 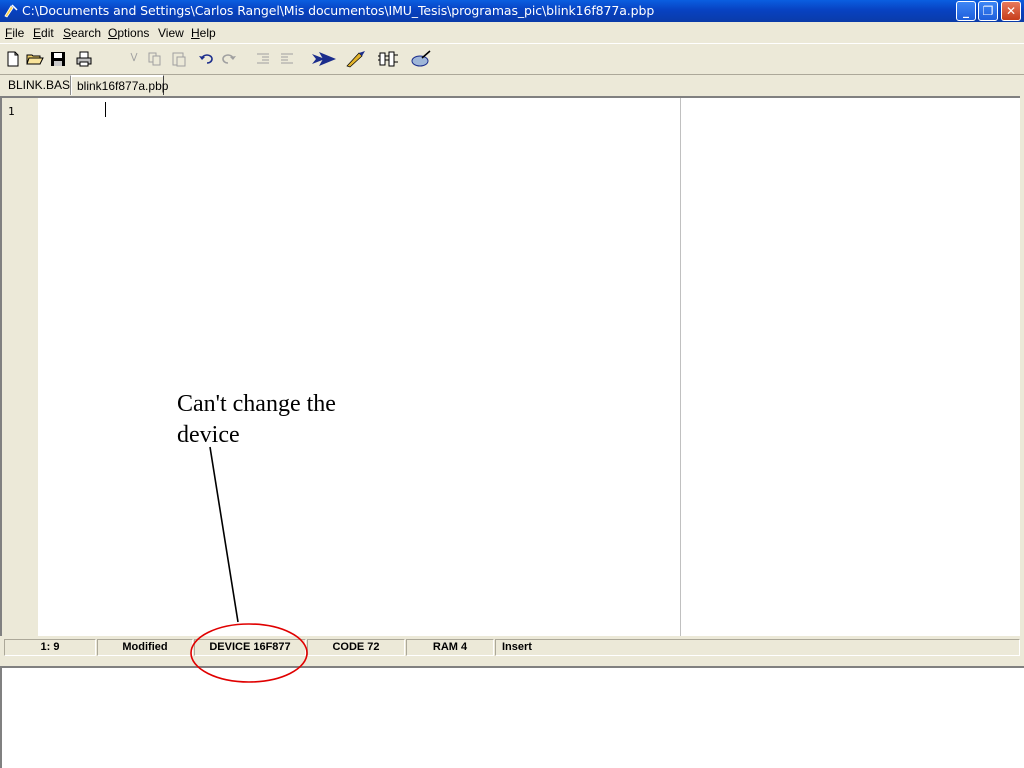 I want to click on right-margin-line, so click(x=680, y=367).